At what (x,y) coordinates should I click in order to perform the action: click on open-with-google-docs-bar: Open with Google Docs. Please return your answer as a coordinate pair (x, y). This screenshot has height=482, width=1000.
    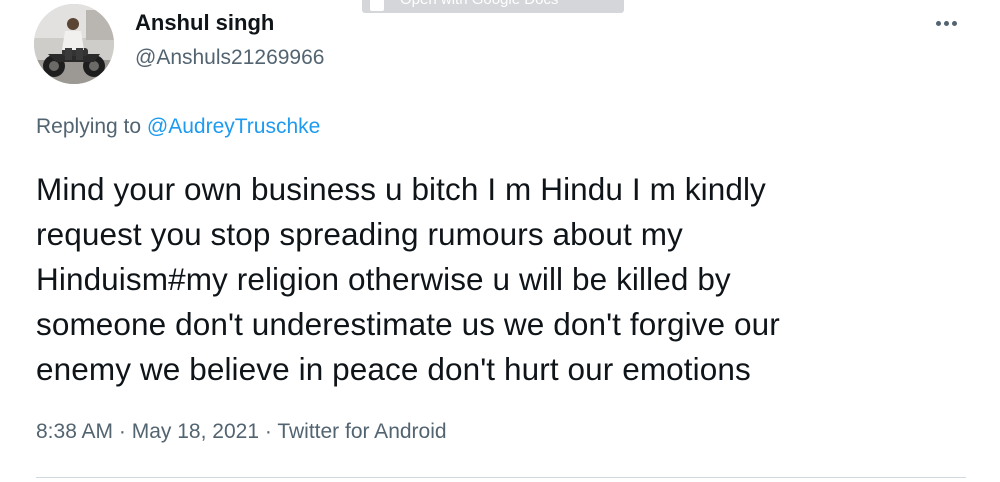
    Looking at the image, I should click on (493, 6).